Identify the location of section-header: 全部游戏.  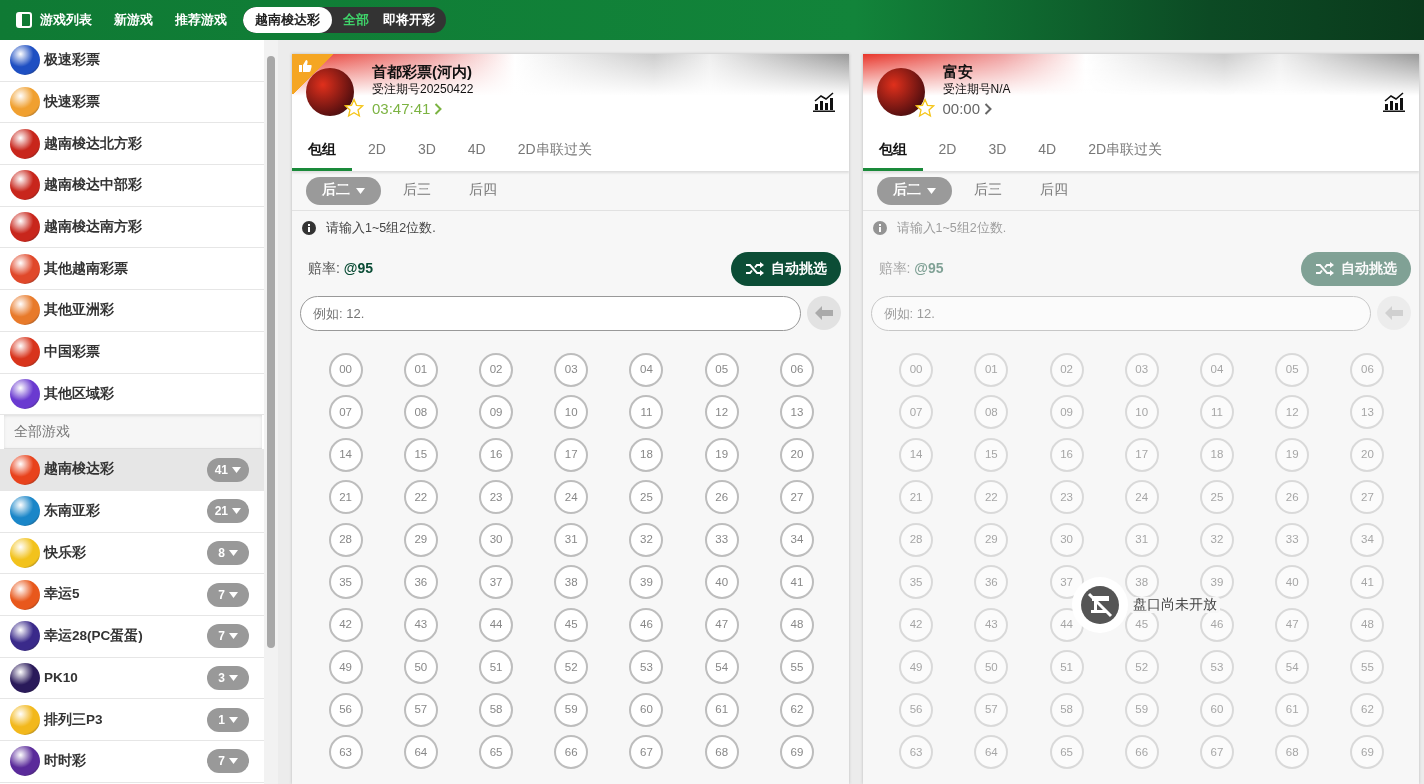
(133, 432).